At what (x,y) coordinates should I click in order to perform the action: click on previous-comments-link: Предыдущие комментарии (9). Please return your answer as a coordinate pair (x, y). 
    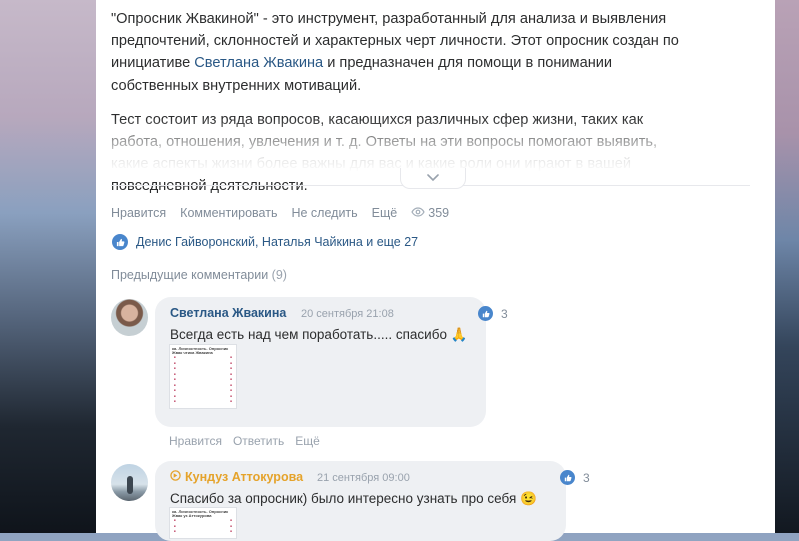
    Looking at the image, I should click on (199, 275).